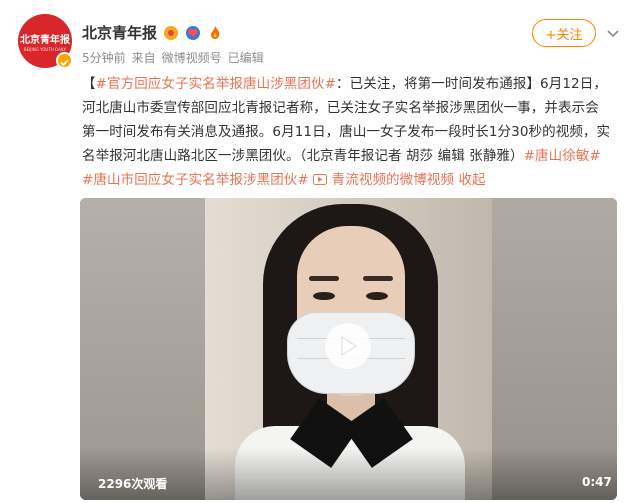 The width and height of the screenshot is (640, 503). What do you see at coordinates (89, 84) in the screenshot?
I see `topic-bracket-open: 【` at bounding box center [89, 84].